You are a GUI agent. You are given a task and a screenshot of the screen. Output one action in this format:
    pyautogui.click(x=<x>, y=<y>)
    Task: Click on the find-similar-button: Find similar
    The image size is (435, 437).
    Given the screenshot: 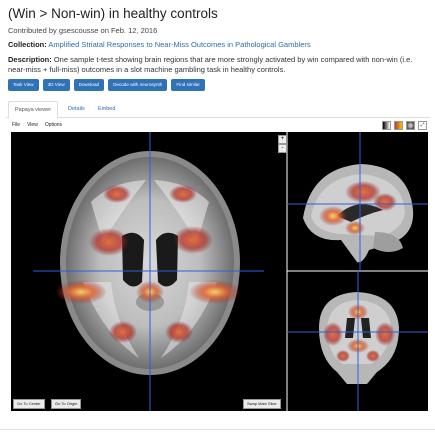 What is the action you would take?
    pyautogui.click(x=188, y=85)
    